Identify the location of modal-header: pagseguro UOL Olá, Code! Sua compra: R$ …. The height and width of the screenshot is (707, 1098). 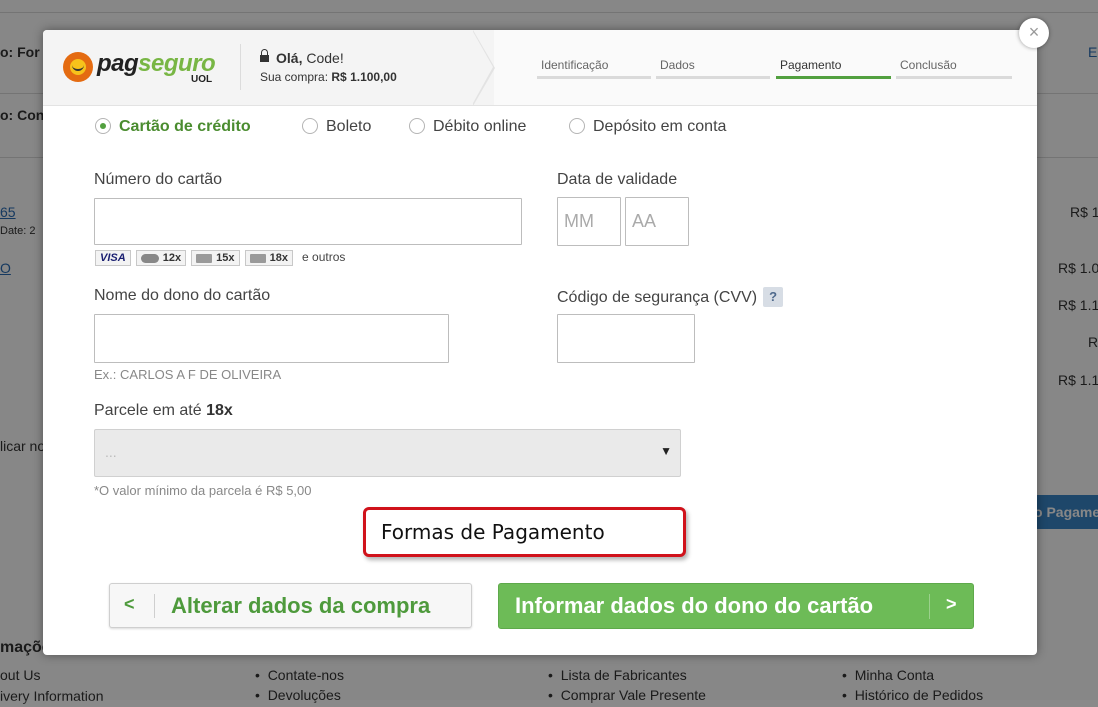
(540, 68).